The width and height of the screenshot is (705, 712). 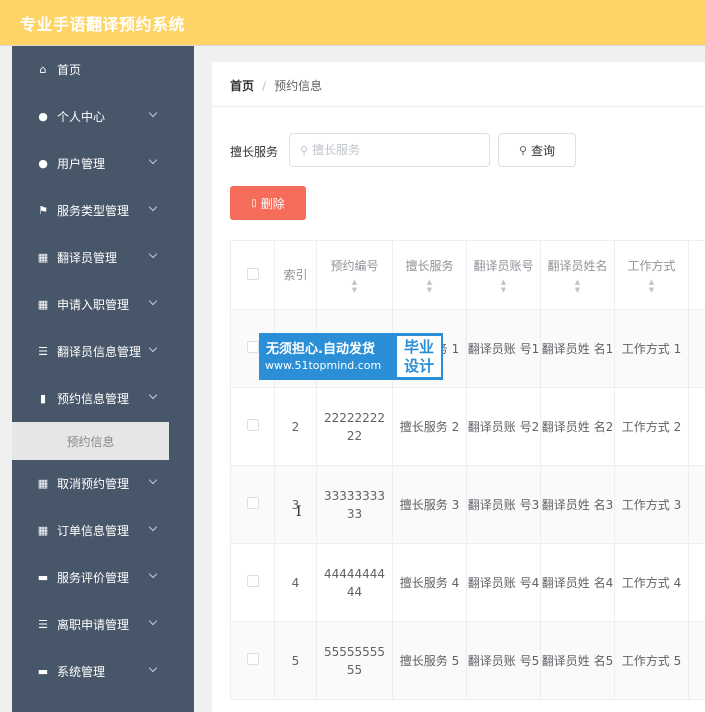 I want to click on table-row: 4 44444444 44 擅长服务 4 翻译员账 号4 翻译员姓 名4 工作方式 4, so click(x=467, y=582).